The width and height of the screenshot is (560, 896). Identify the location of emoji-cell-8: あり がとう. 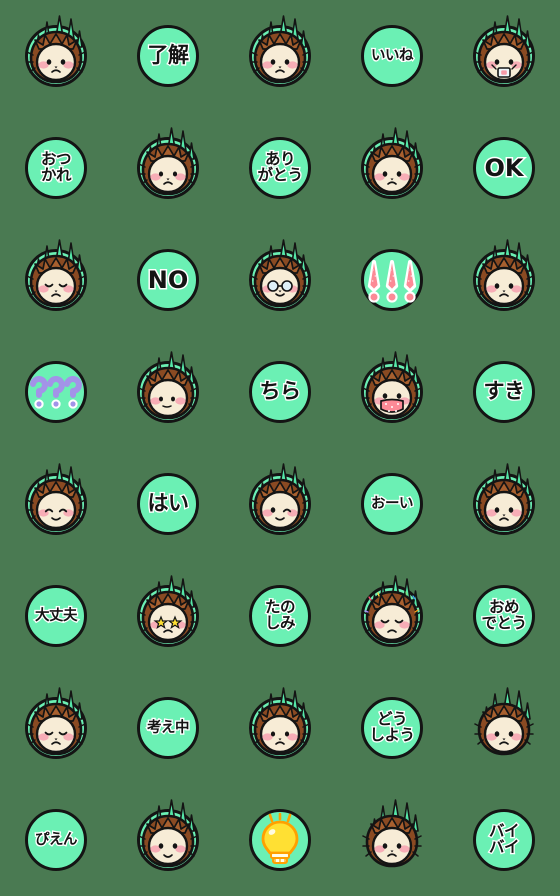
(280, 168).